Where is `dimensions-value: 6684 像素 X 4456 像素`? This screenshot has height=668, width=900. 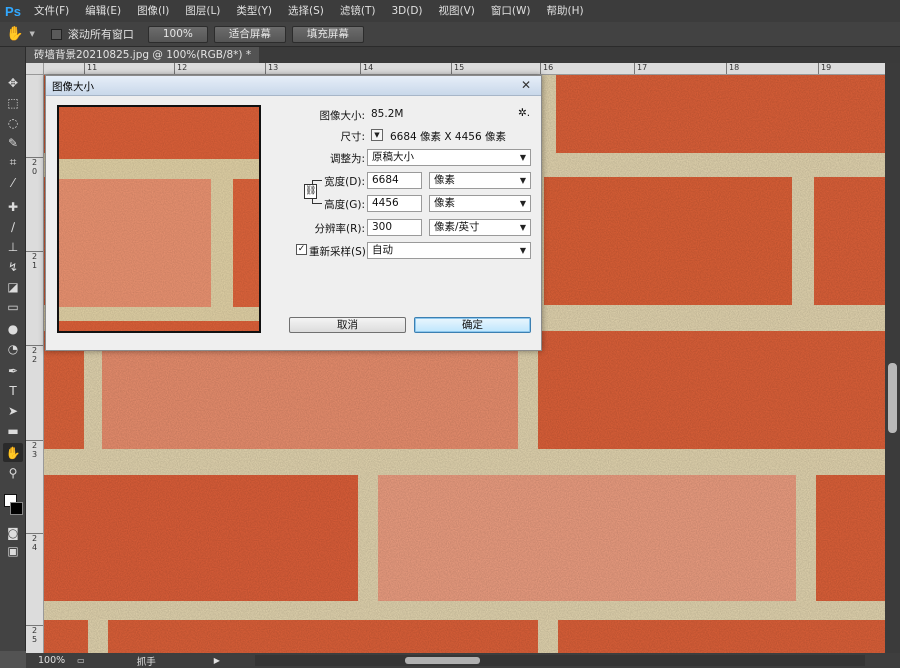 dimensions-value: 6684 像素 X 4456 像素 is located at coordinates (448, 137).